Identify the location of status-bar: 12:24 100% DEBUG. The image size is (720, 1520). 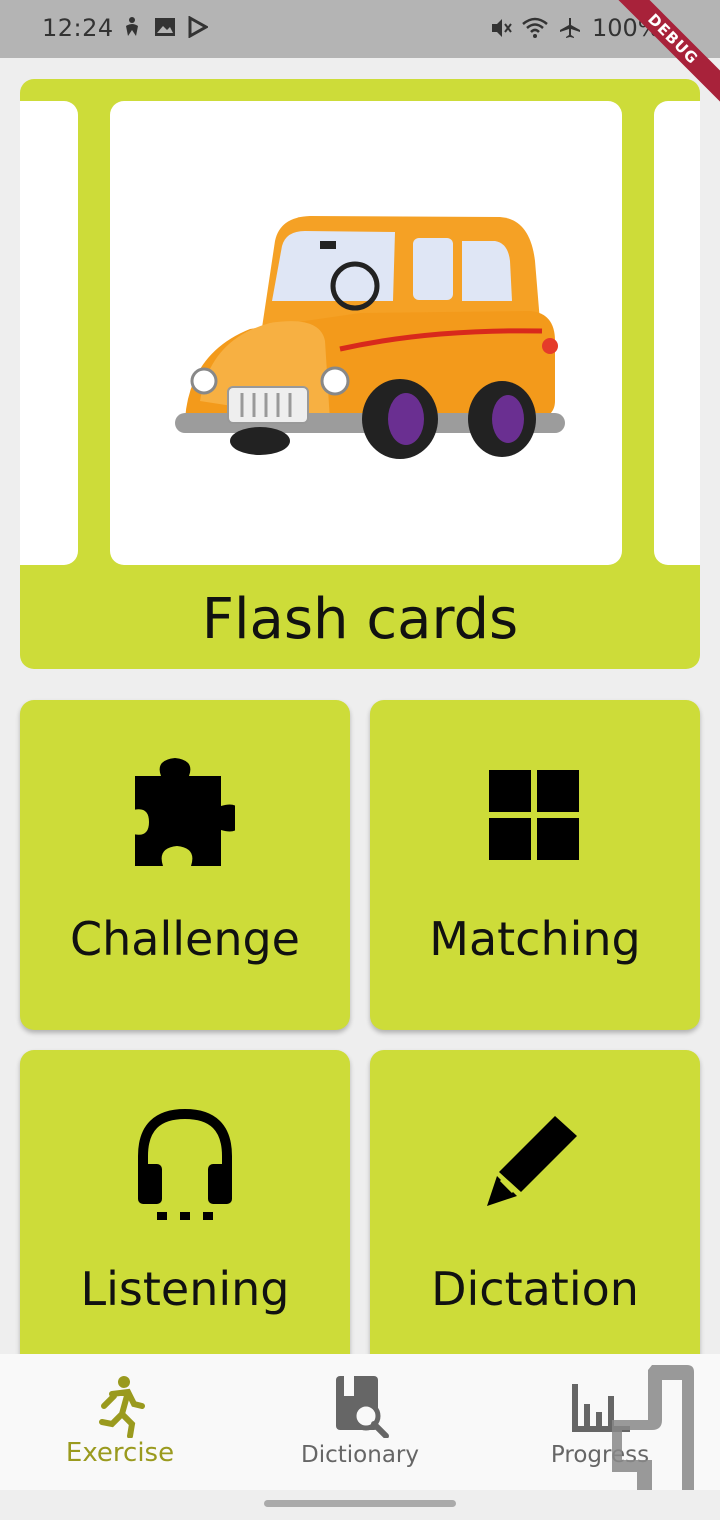
(360, 53).